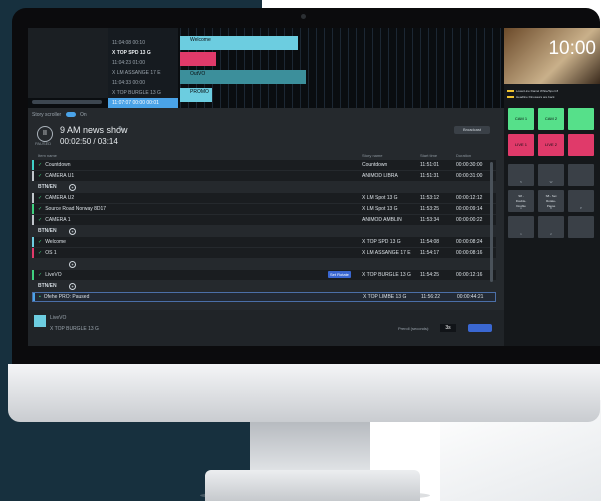 This screenshot has height=501, width=601. What do you see at coordinates (143, 73) in the screenshot?
I see `timeline-row: X LM ASSANGE 17 E` at bounding box center [143, 73].